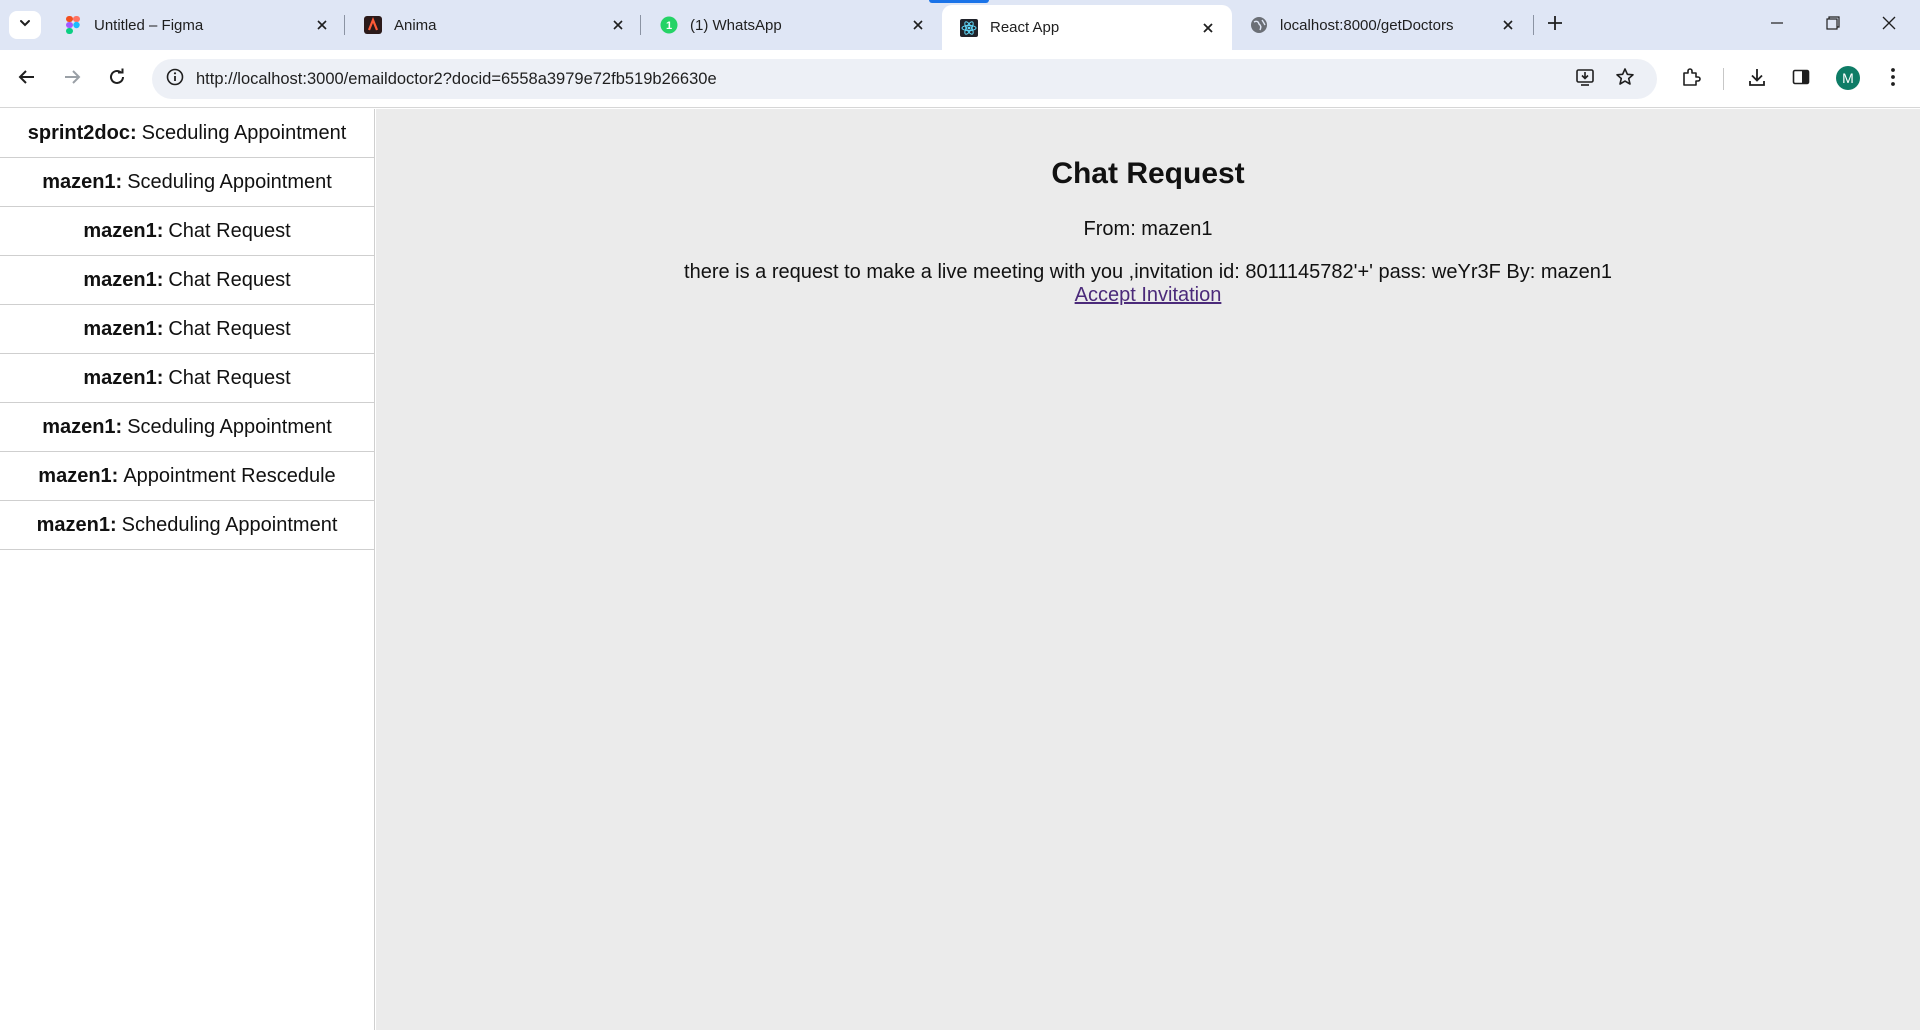 This screenshot has height=1030, width=1920. I want to click on tab-figma: Untitled – Figma, so click(196, 25).